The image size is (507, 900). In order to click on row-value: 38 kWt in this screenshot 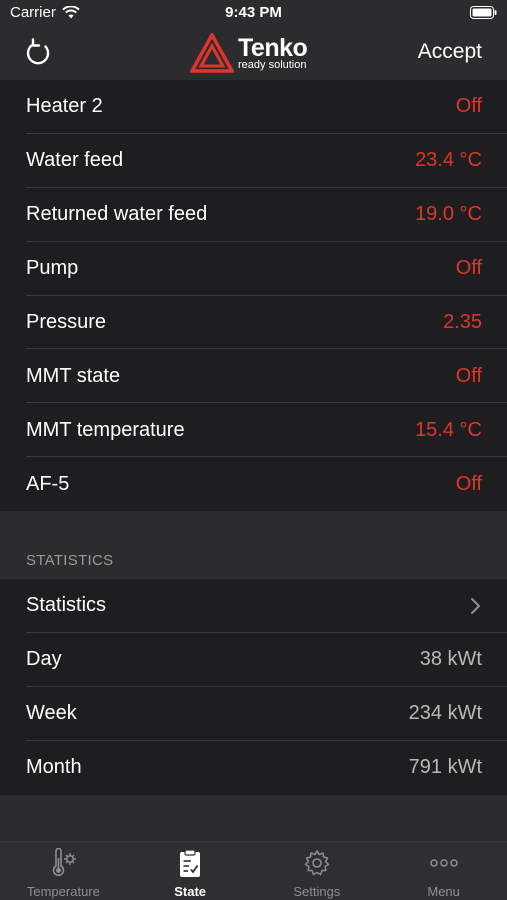, I will do `click(450, 659)`.